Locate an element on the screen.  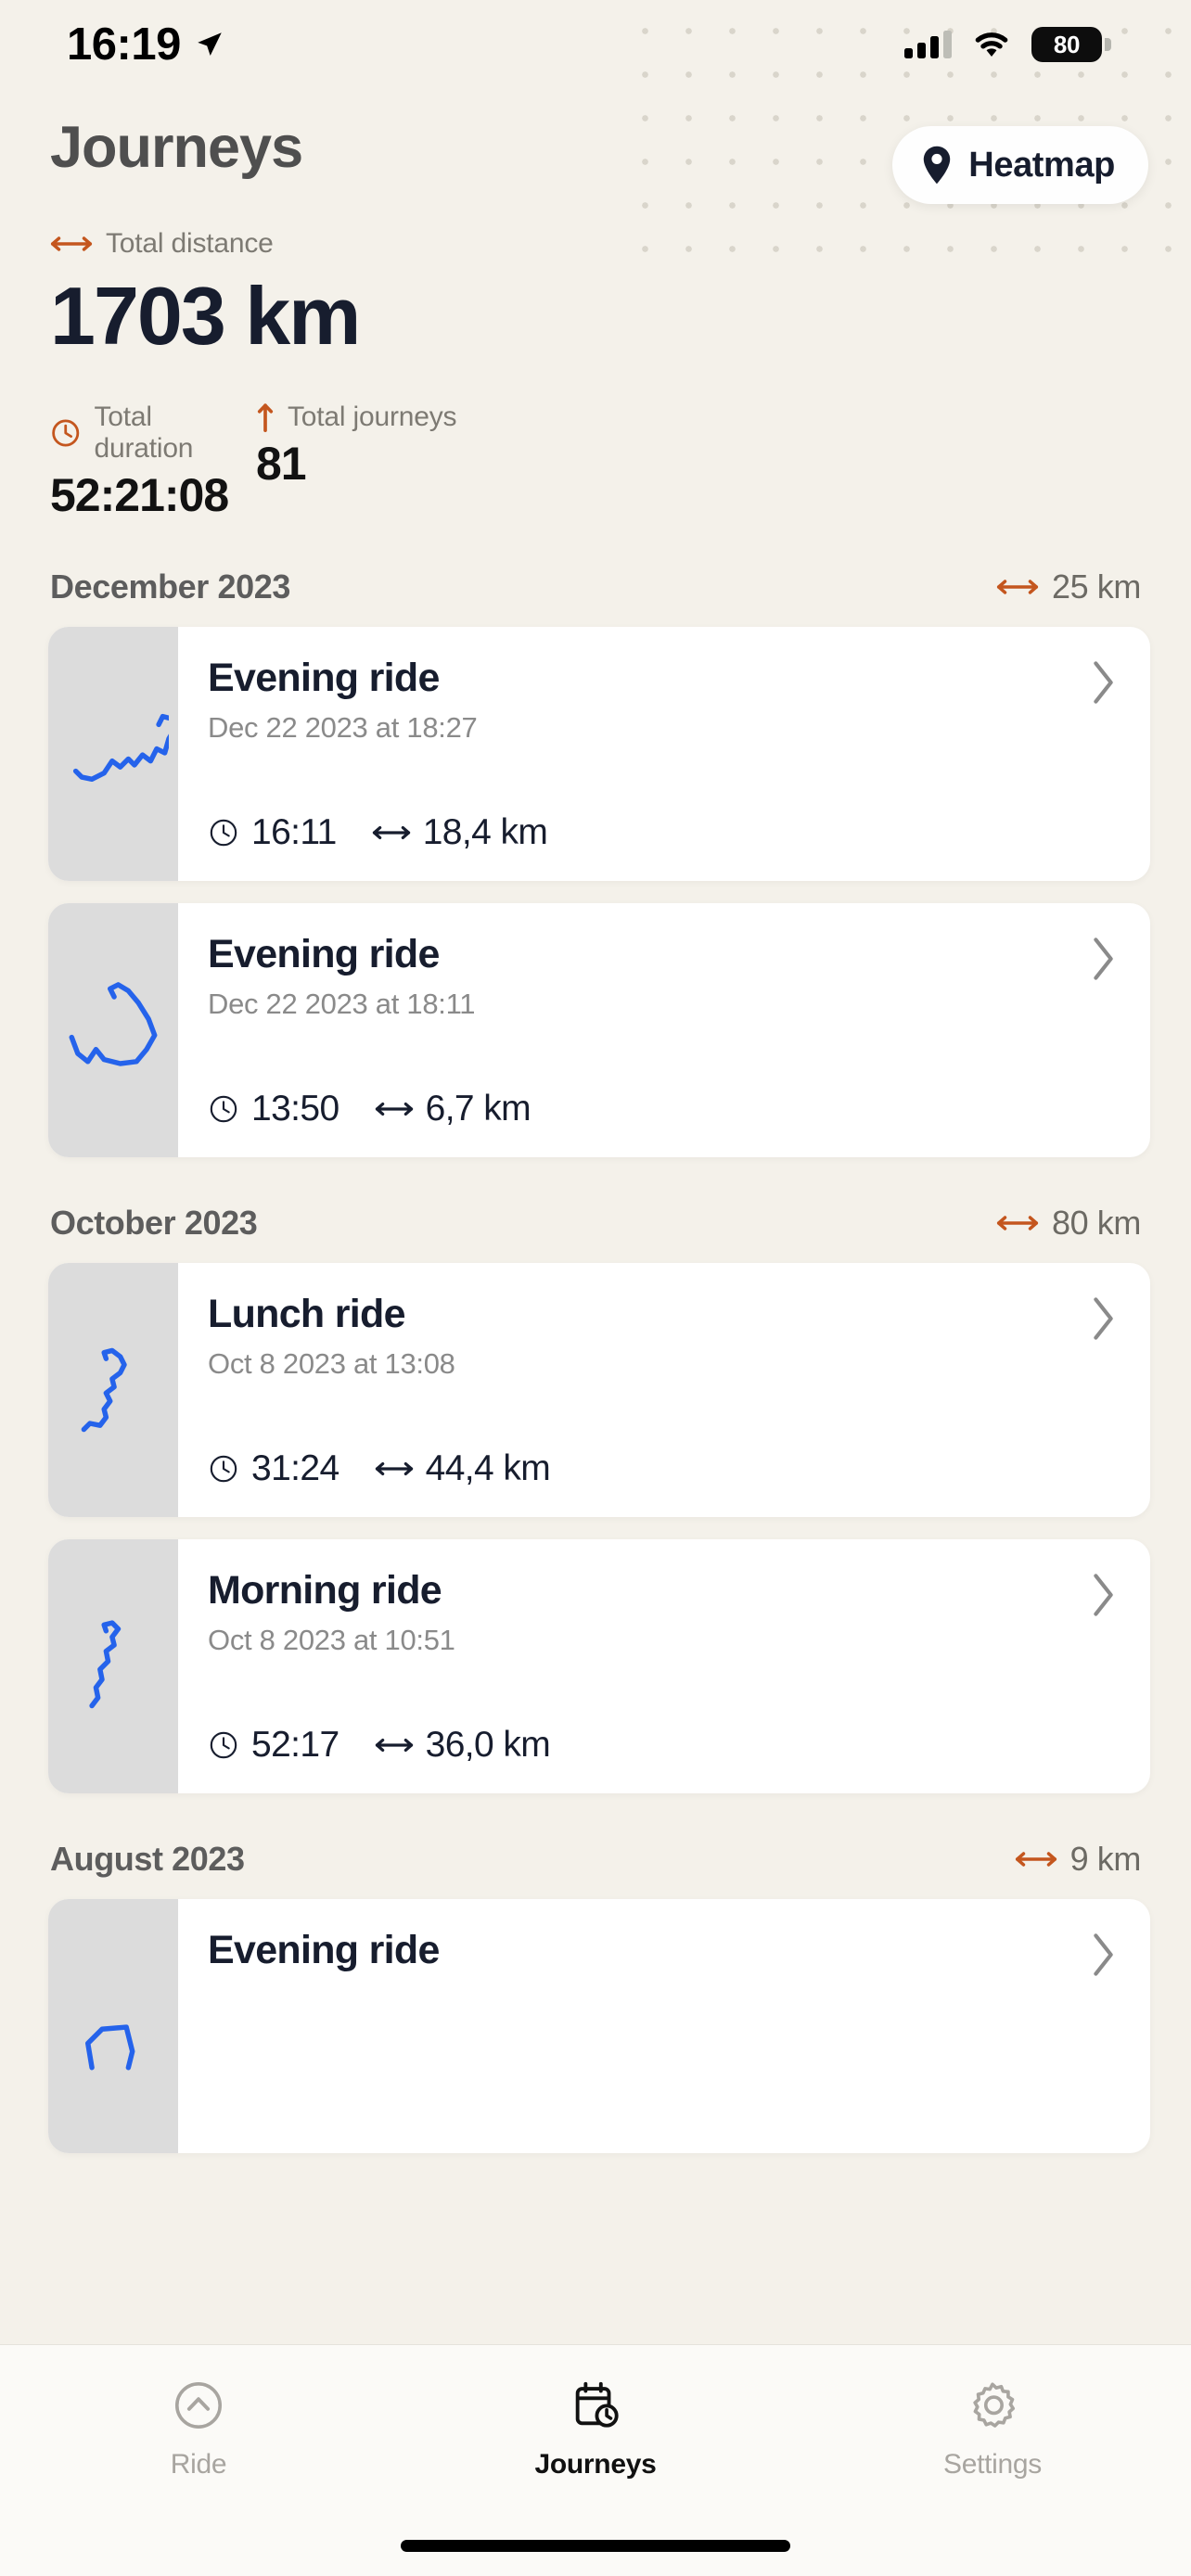
month-distance-group: 9 km is located at coordinates (1078, 1860).